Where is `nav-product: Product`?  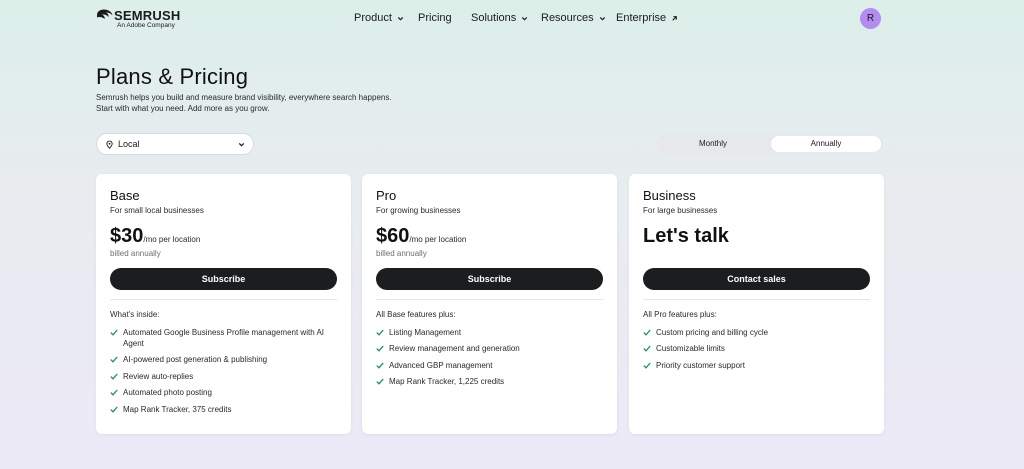
nav-product: Product is located at coordinates (379, 18).